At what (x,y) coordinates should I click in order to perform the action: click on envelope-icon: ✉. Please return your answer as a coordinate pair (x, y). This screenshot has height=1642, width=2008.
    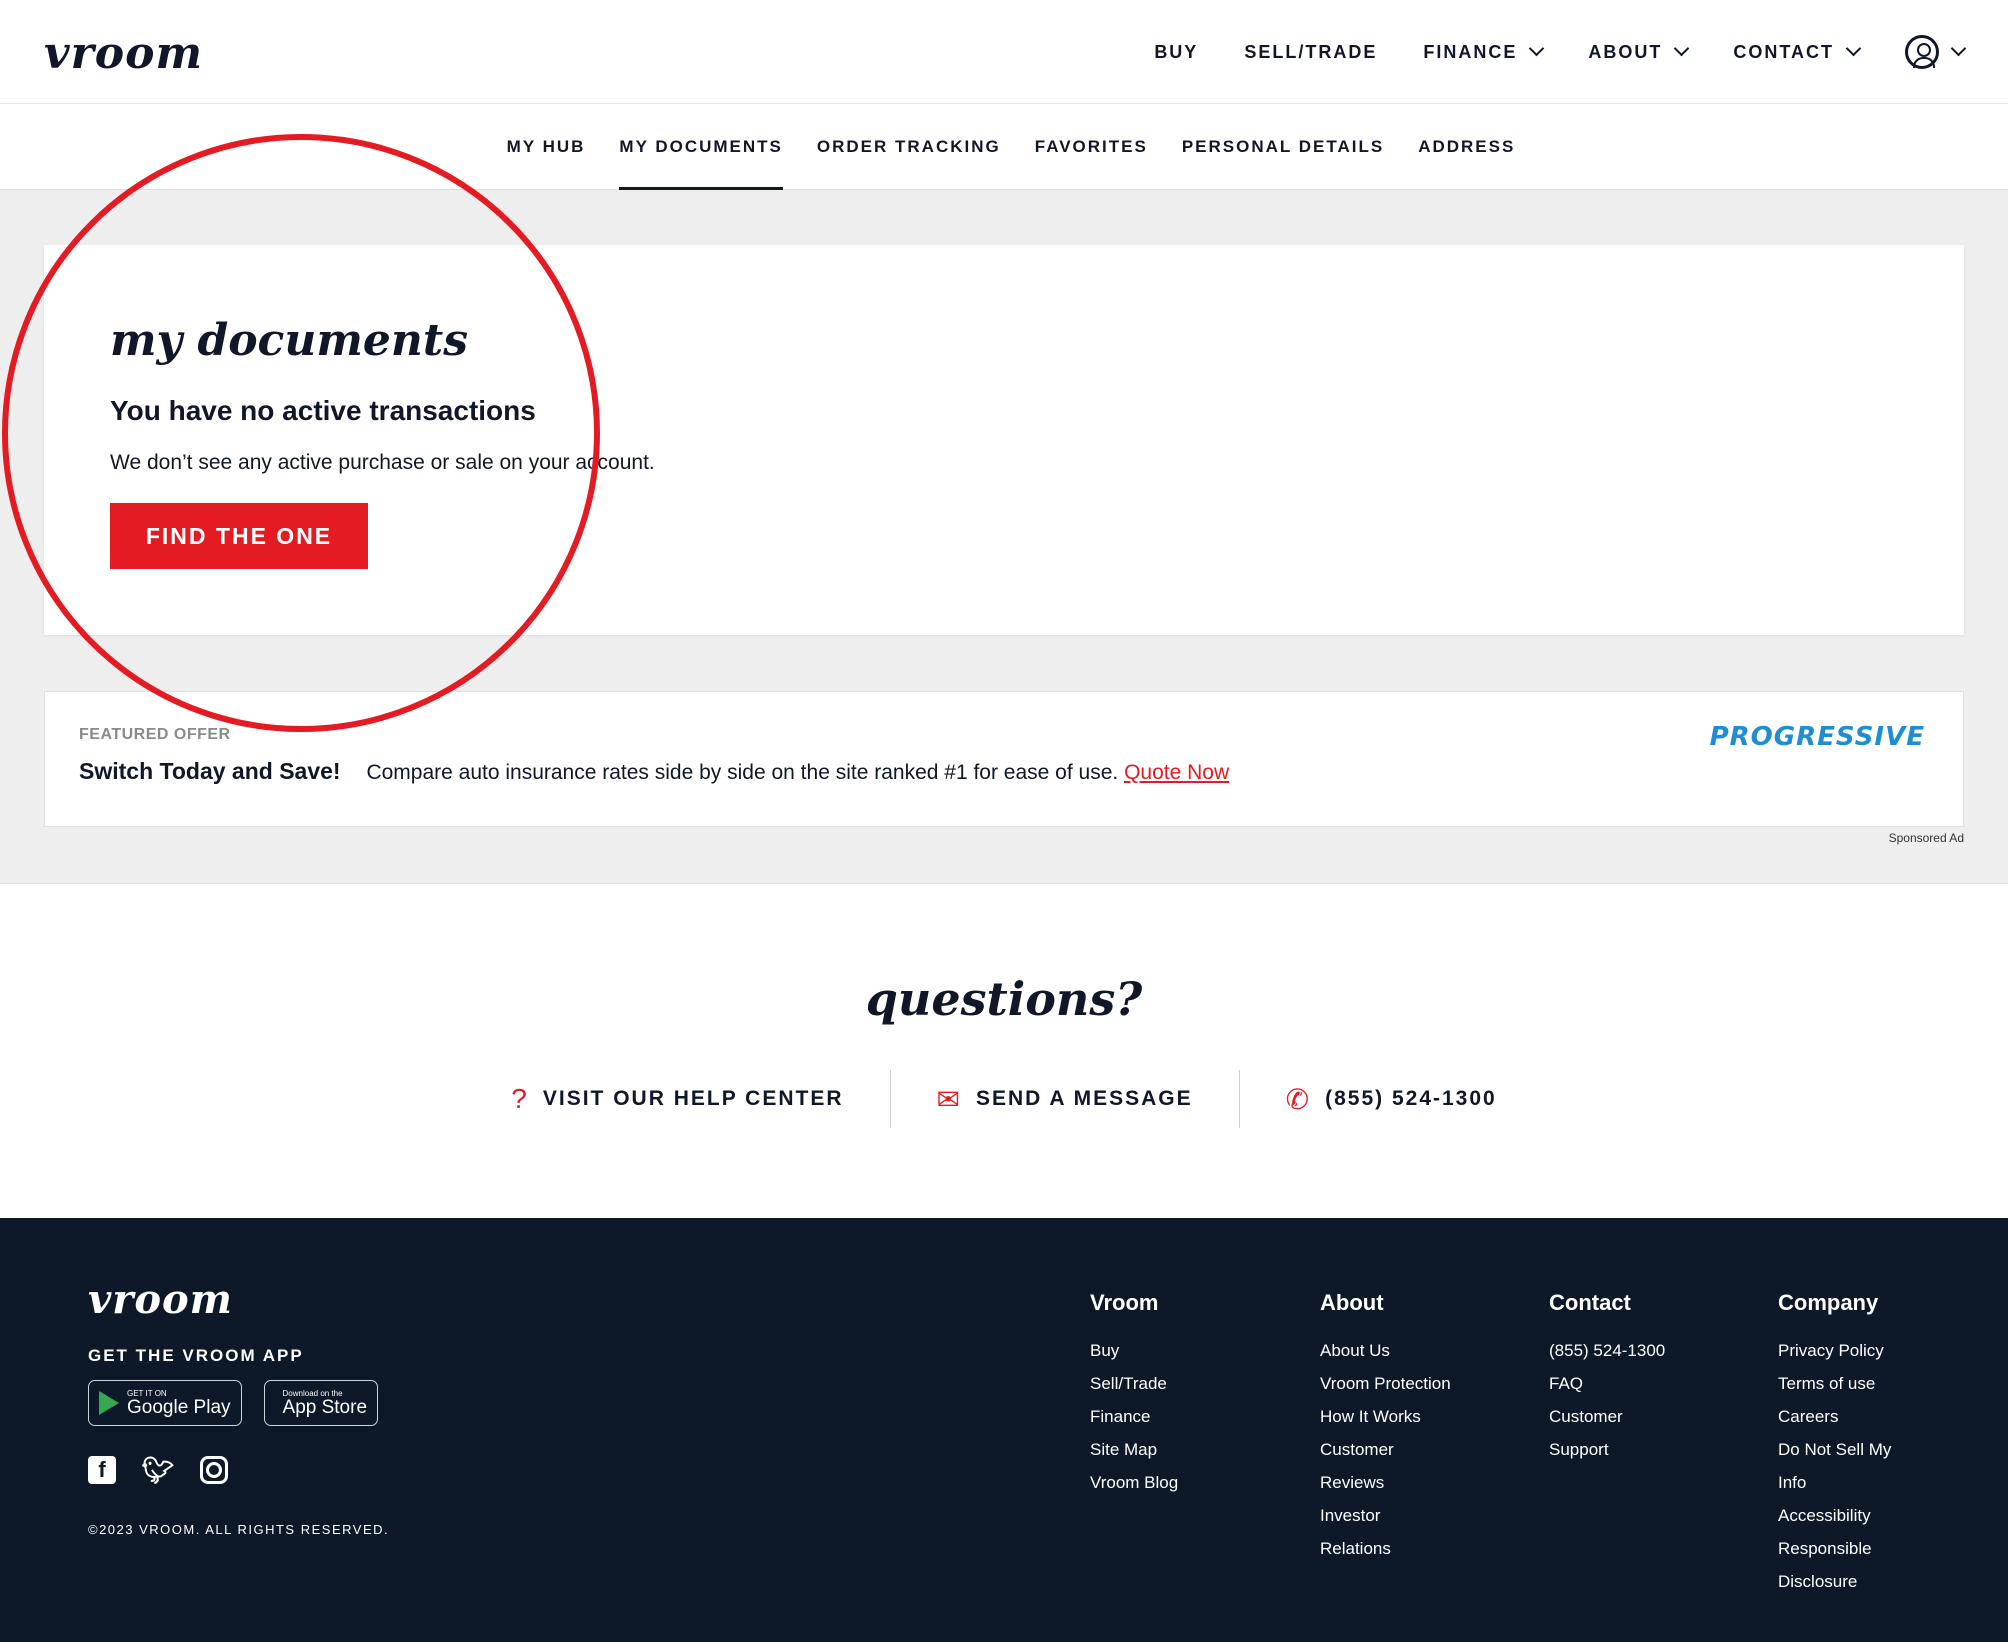
    Looking at the image, I should click on (949, 1099).